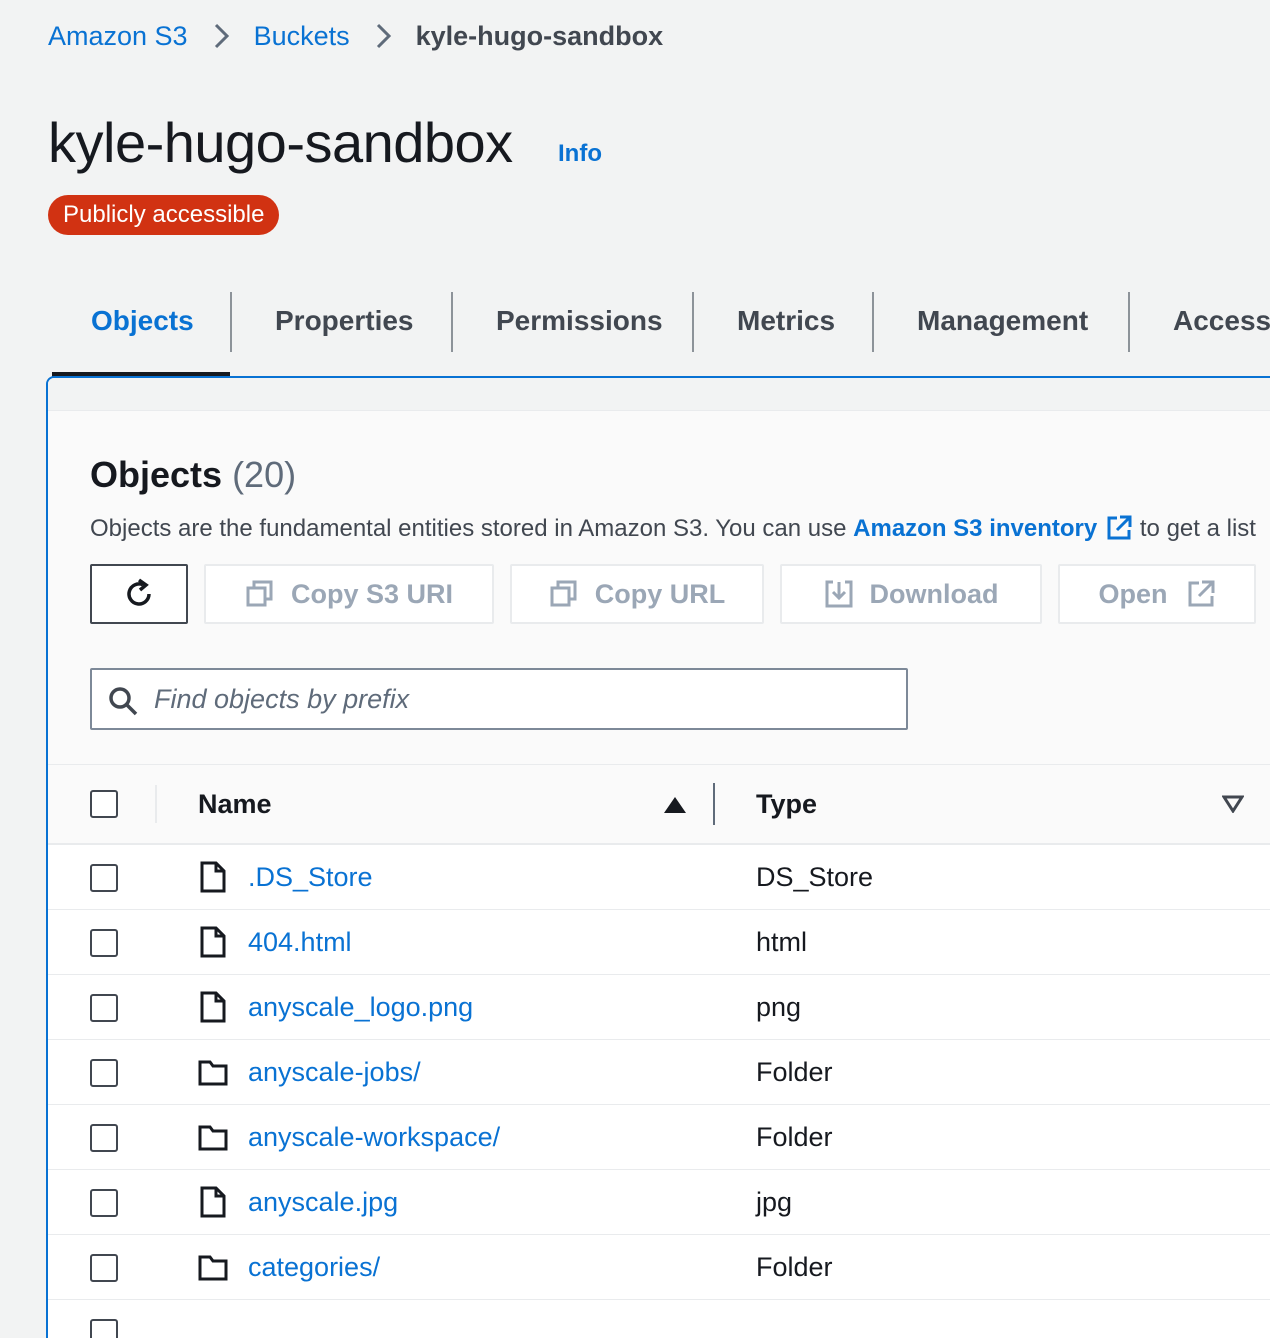 The image size is (1270, 1338). Describe the element at coordinates (310, 877) in the screenshot. I see `object-name-link: .DS_Store` at that location.